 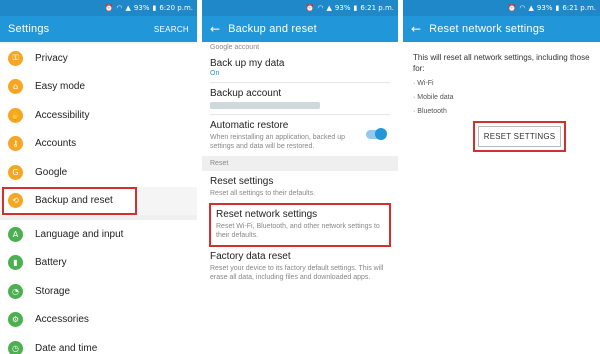 I want to click on section-header-google-account: Google account, so click(x=235, y=47).